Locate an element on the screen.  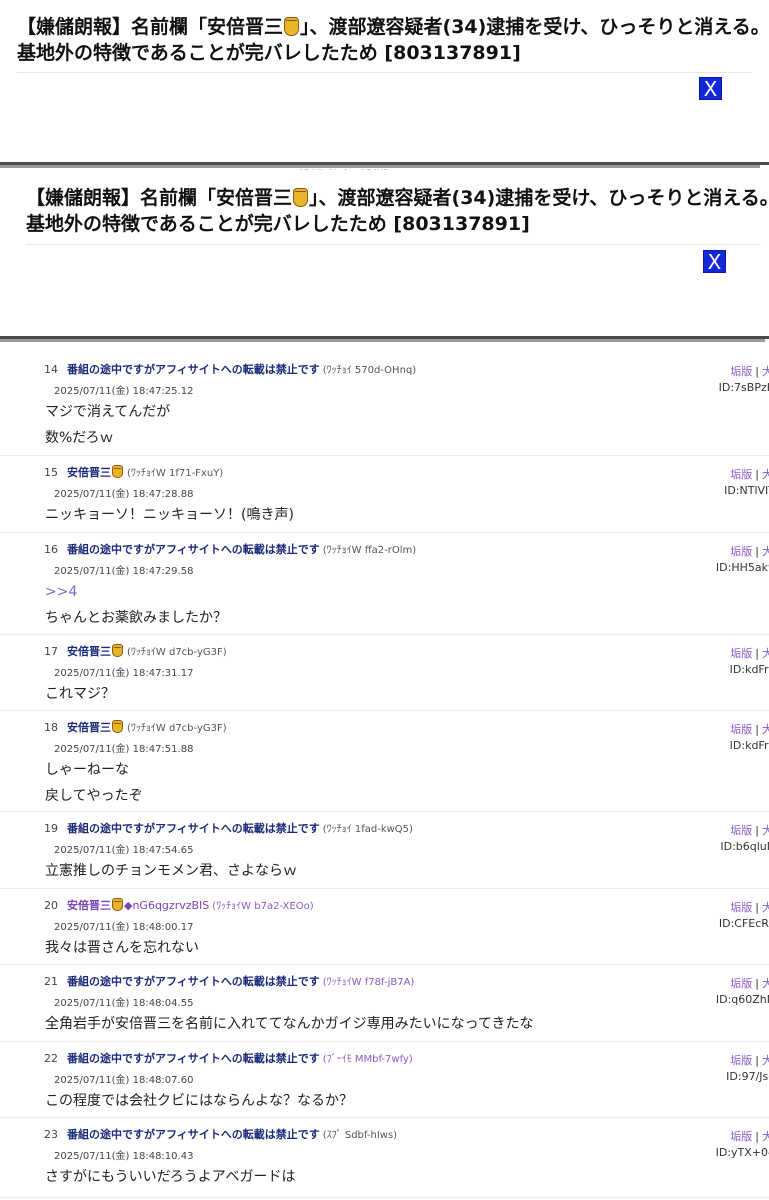
post-header: 20 安倍晋三 ◆nG6qgzrvzBIS (ﾜｯﾁｮｲW b7a2-XEOo) is located at coordinates (179, 905).